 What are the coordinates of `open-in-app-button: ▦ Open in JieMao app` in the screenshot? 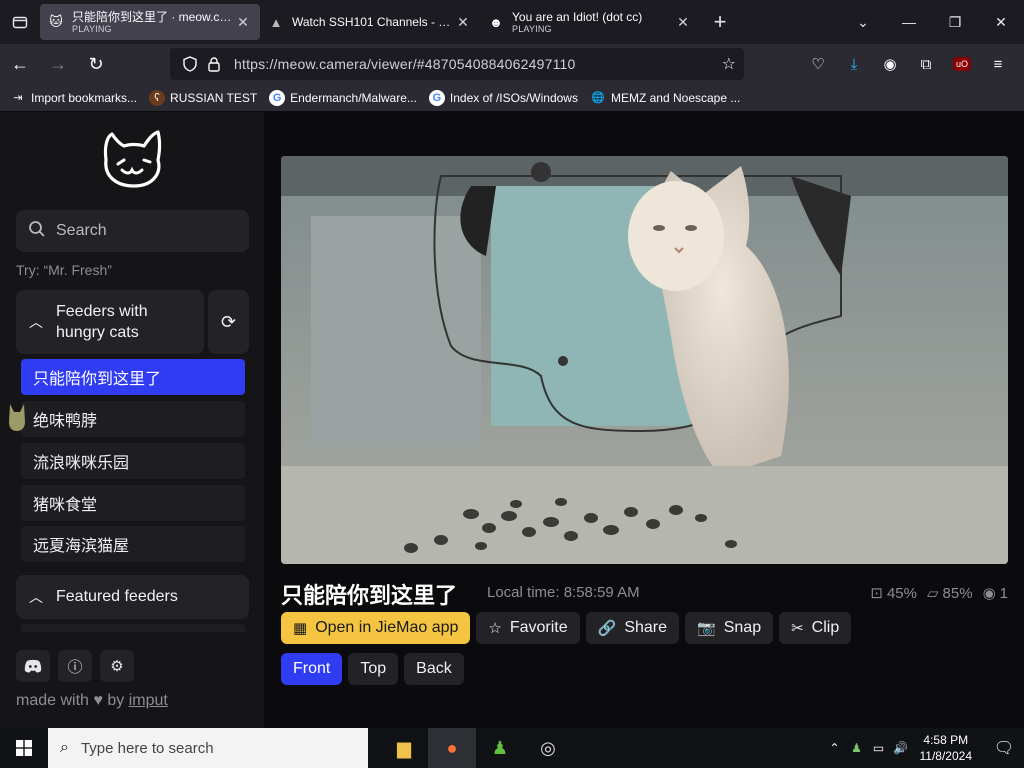 It's located at (376, 628).